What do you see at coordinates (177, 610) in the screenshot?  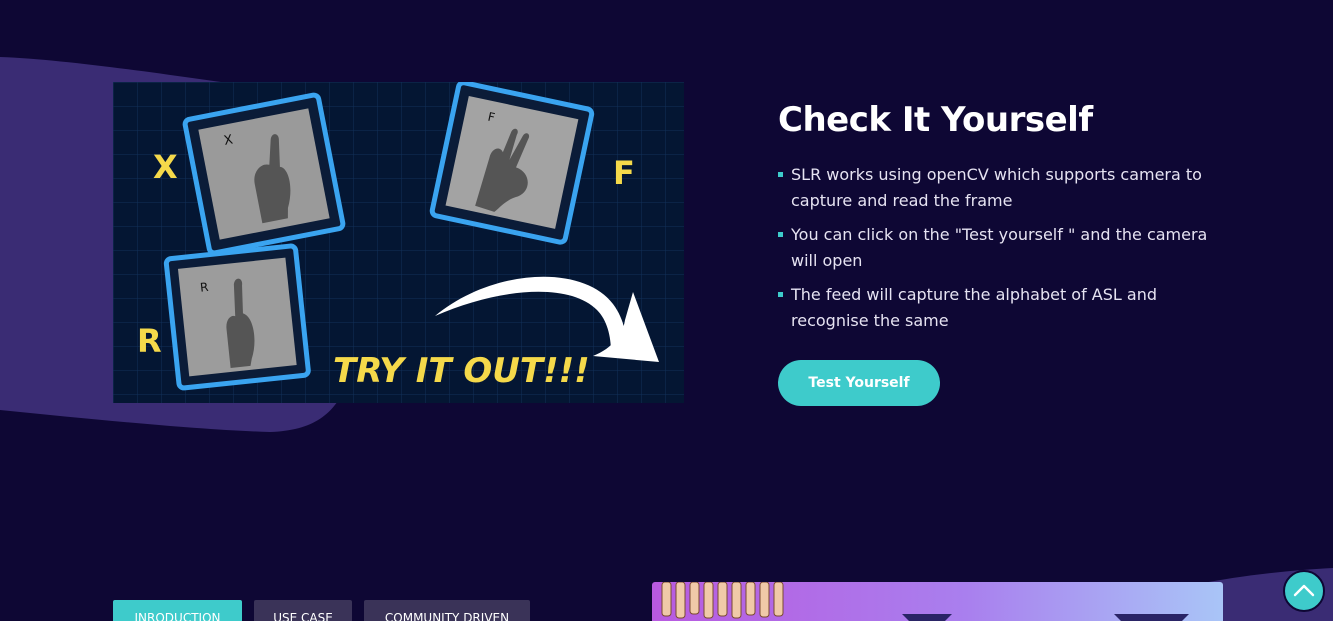 I see `tab-introduction: INRODUCTION` at bounding box center [177, 610].